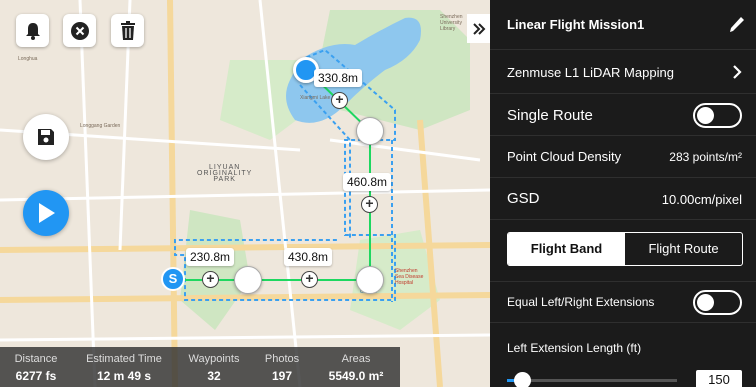  What do you see at coordinates (356, 367) in the screenshot?
I see `stat-areas: Areas 5549.0 m²` at bounding box center [356, 367].